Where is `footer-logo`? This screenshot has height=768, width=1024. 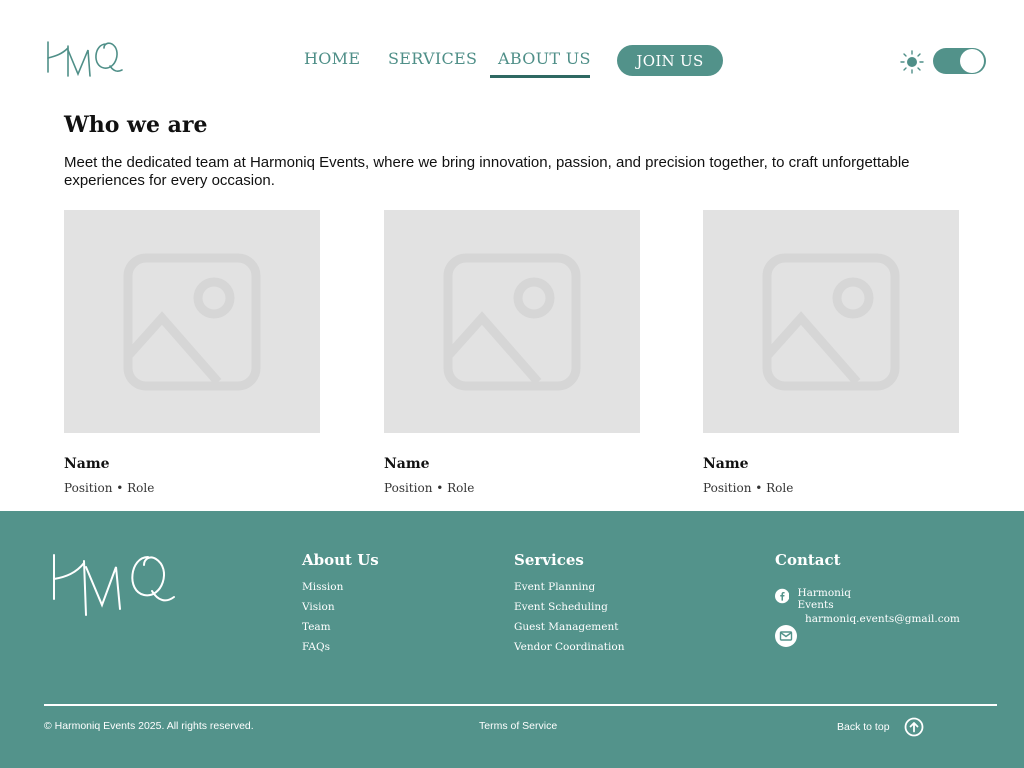
footer-logo is located at coordinates (113, 583).